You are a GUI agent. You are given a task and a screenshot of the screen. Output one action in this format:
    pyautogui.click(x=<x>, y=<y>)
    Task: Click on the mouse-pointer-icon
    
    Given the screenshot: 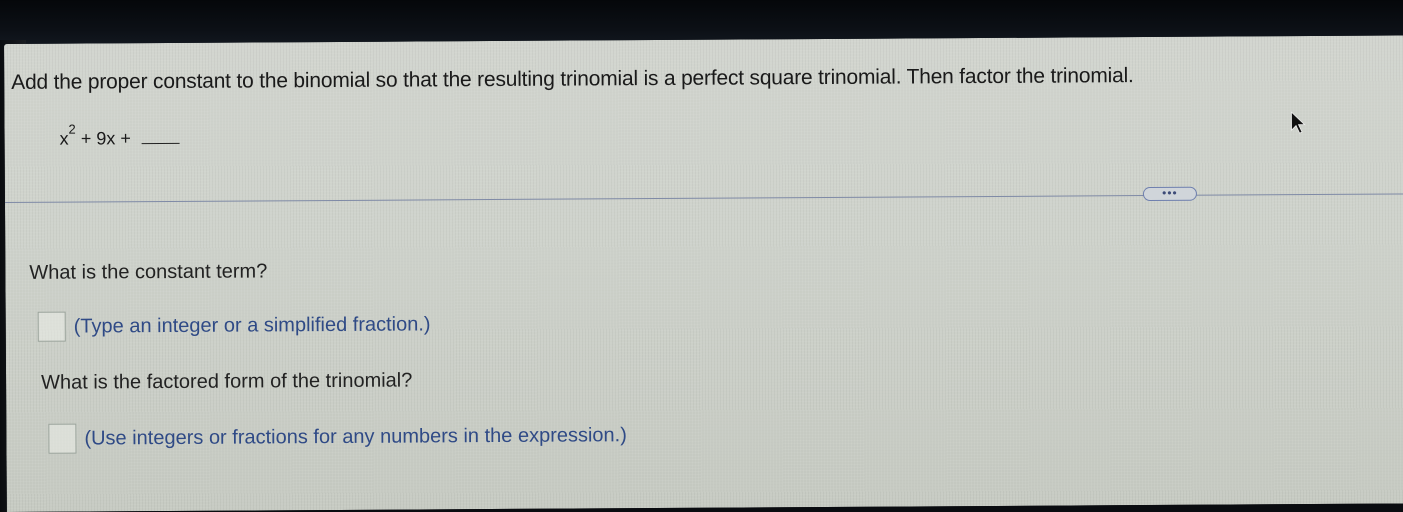 What is the action you would take?
    pyautogui.click(x=1298, y=122)
    